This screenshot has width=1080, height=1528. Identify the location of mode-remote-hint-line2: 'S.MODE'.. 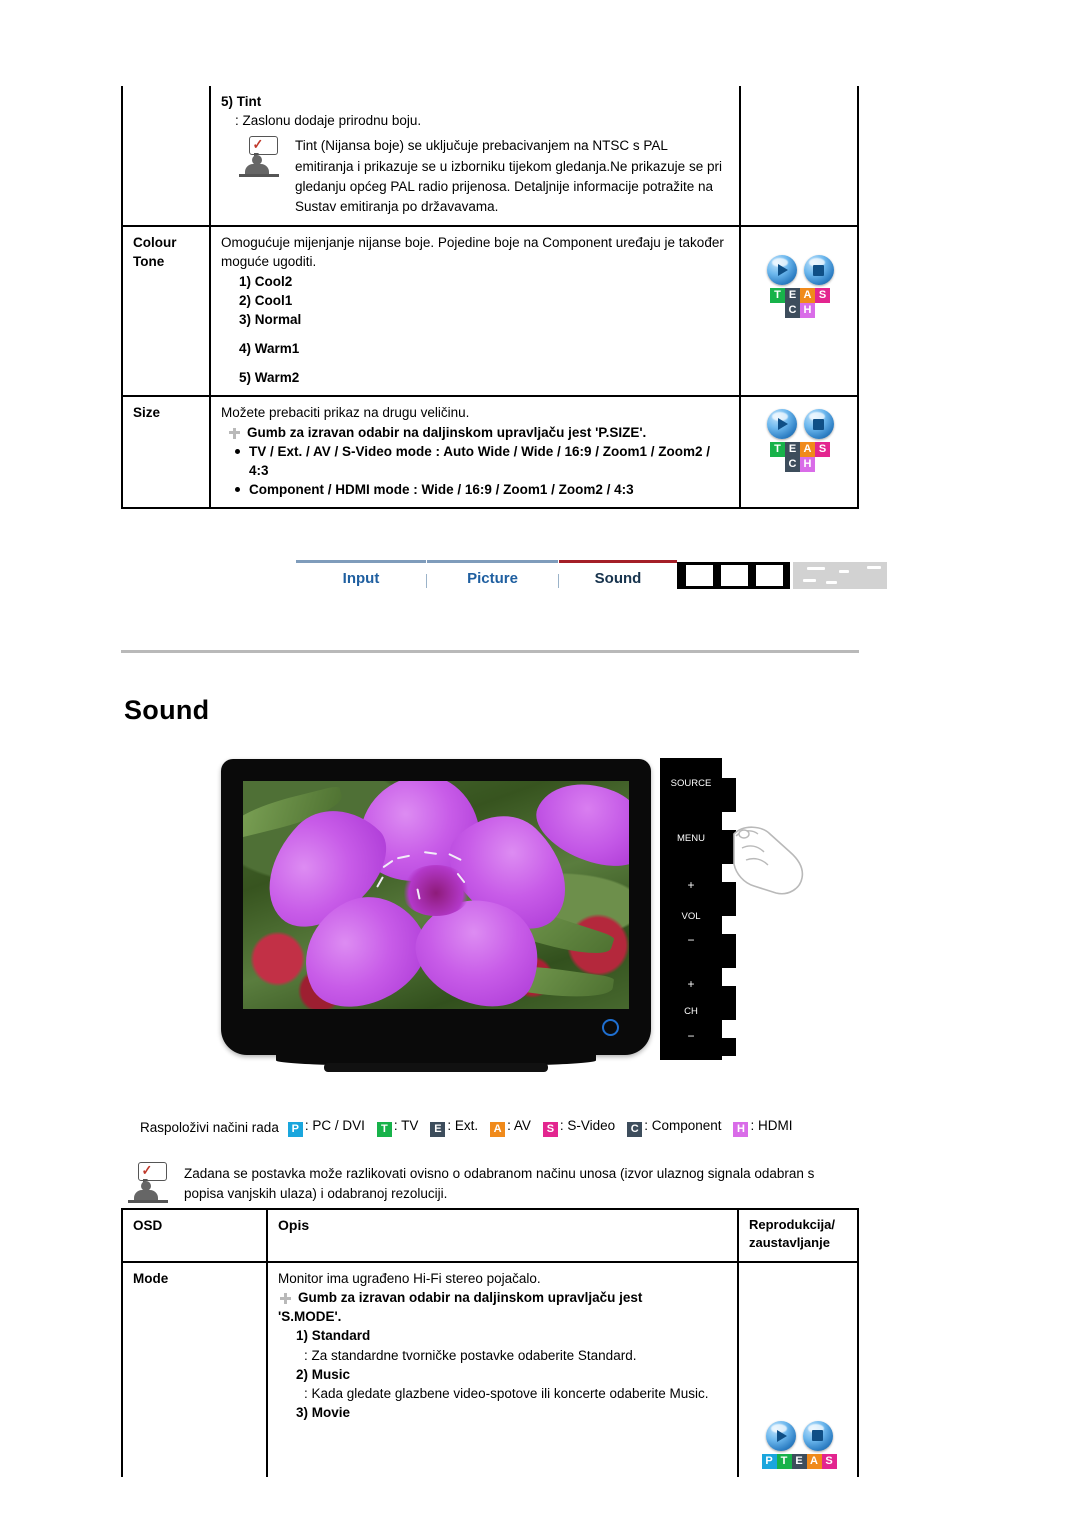
(310, 1317).